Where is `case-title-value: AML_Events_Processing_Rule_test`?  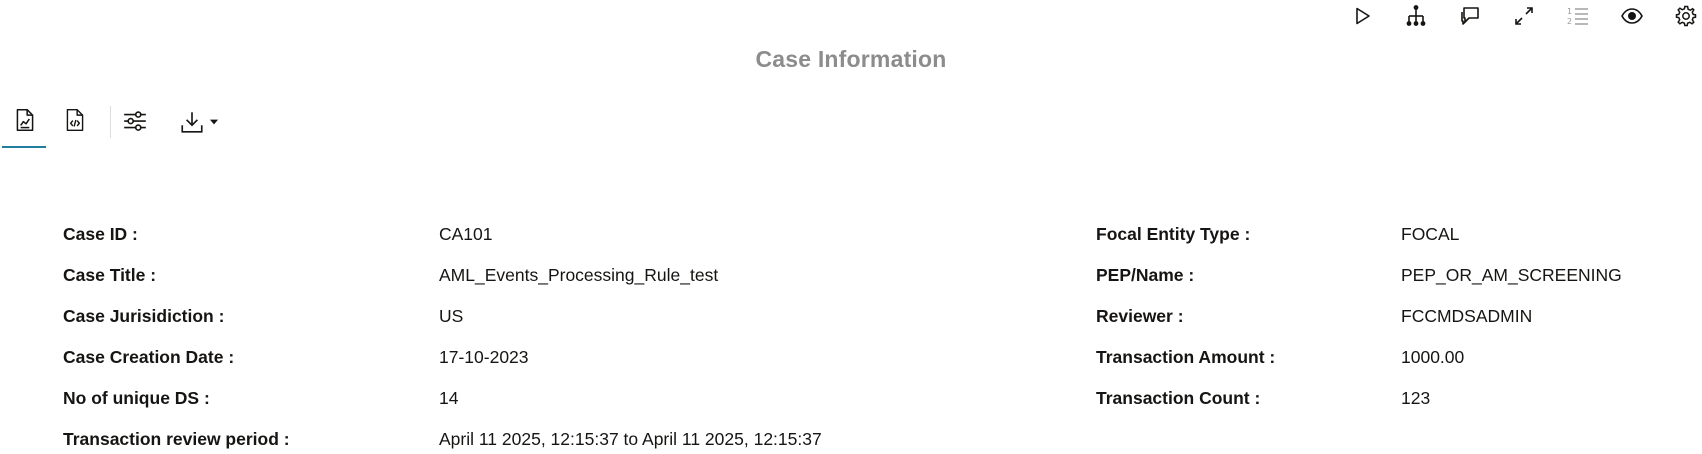 case-title-value: AML_Events_Processing_Rule_test is located at coordinates (579, 275).